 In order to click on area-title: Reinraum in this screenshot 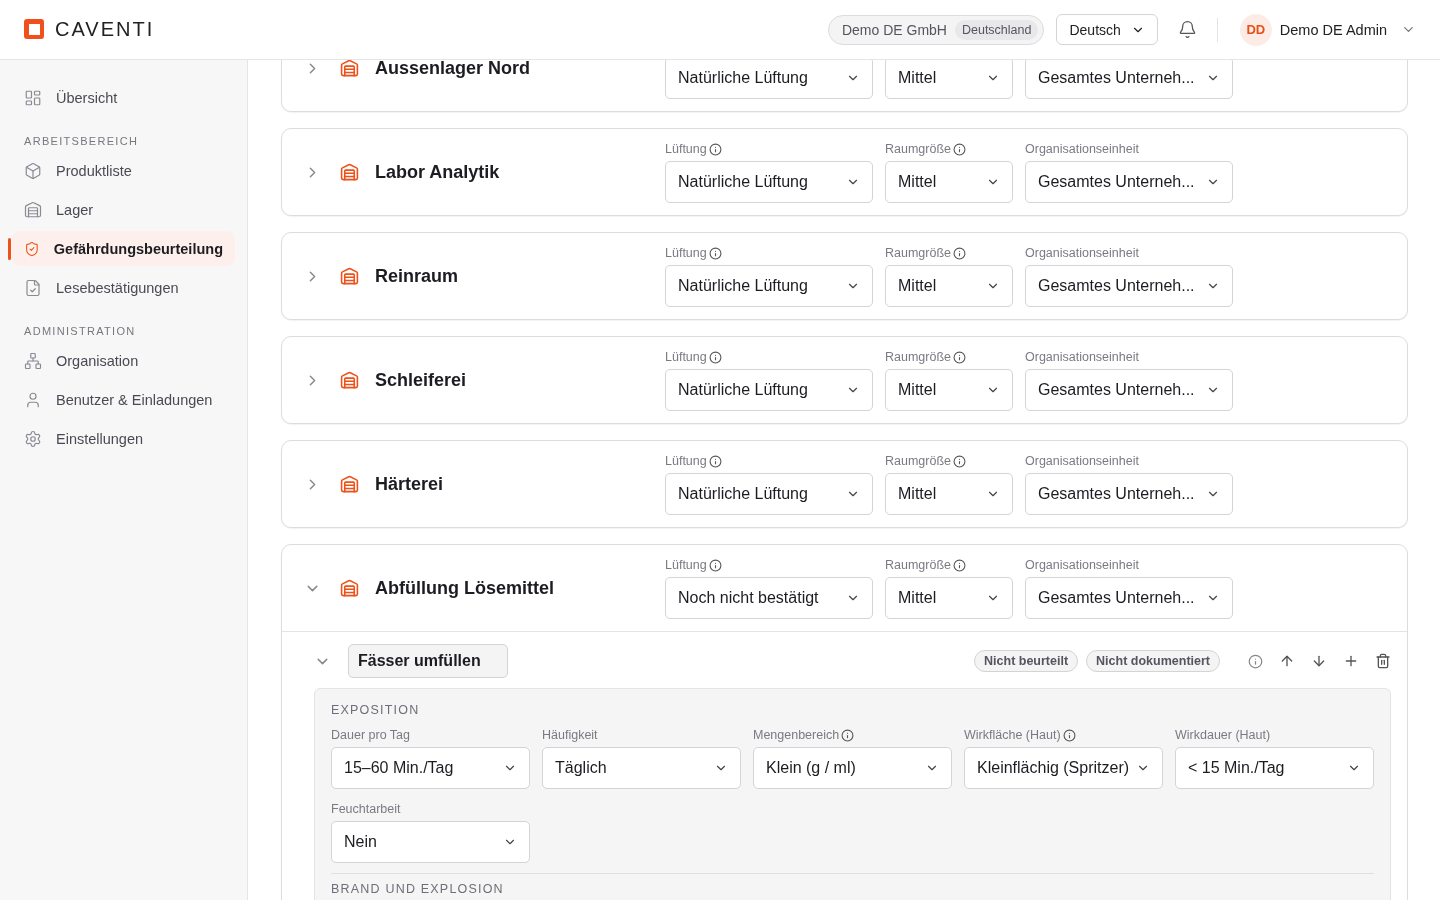, I will do `click(417, 276)`.